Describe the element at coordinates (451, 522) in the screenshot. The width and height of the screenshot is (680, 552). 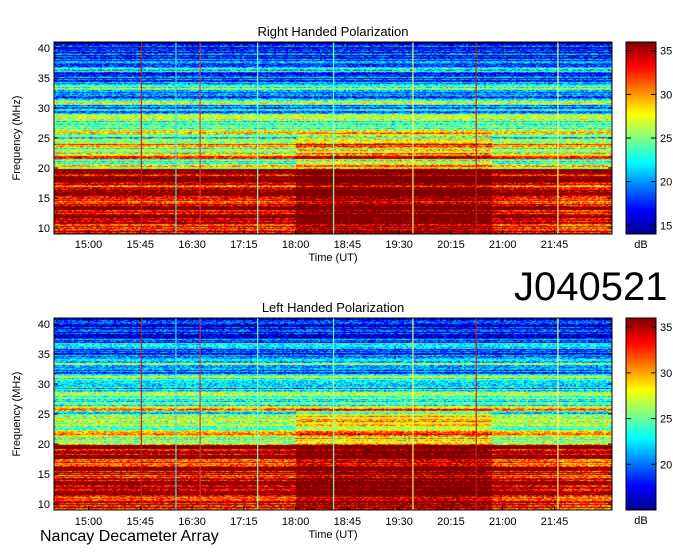
I see `x-tick-label-lh: 20:15` at that location.